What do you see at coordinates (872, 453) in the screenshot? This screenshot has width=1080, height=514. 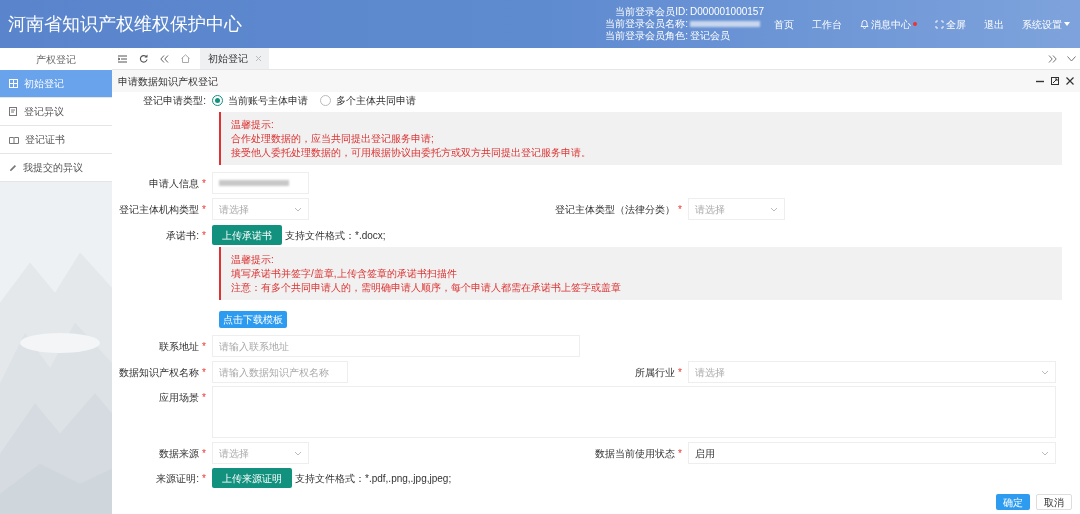 I see `select-field: 启用` at bounding box center [872, 453].